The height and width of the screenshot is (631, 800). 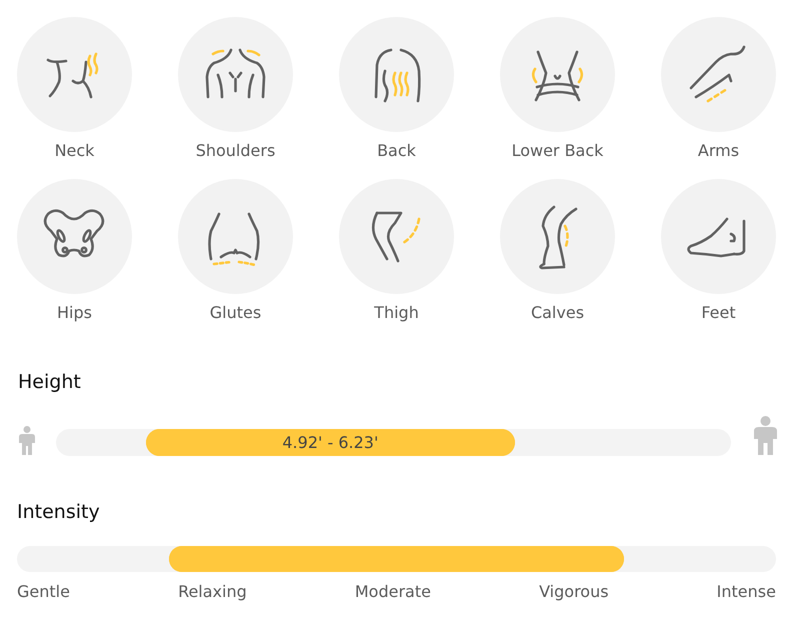 I want to click on intensity-level-label: Vigorous, so click(x=574, y=592).